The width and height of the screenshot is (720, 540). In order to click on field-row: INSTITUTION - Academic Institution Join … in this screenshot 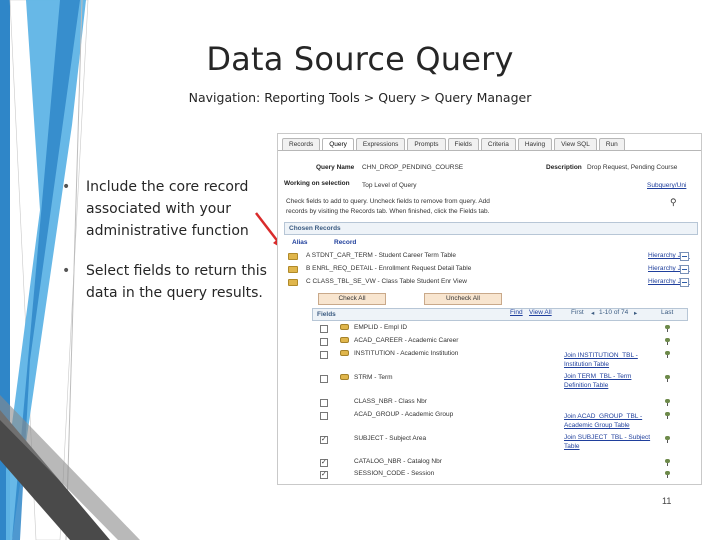, I will do `click(503, 358)`.